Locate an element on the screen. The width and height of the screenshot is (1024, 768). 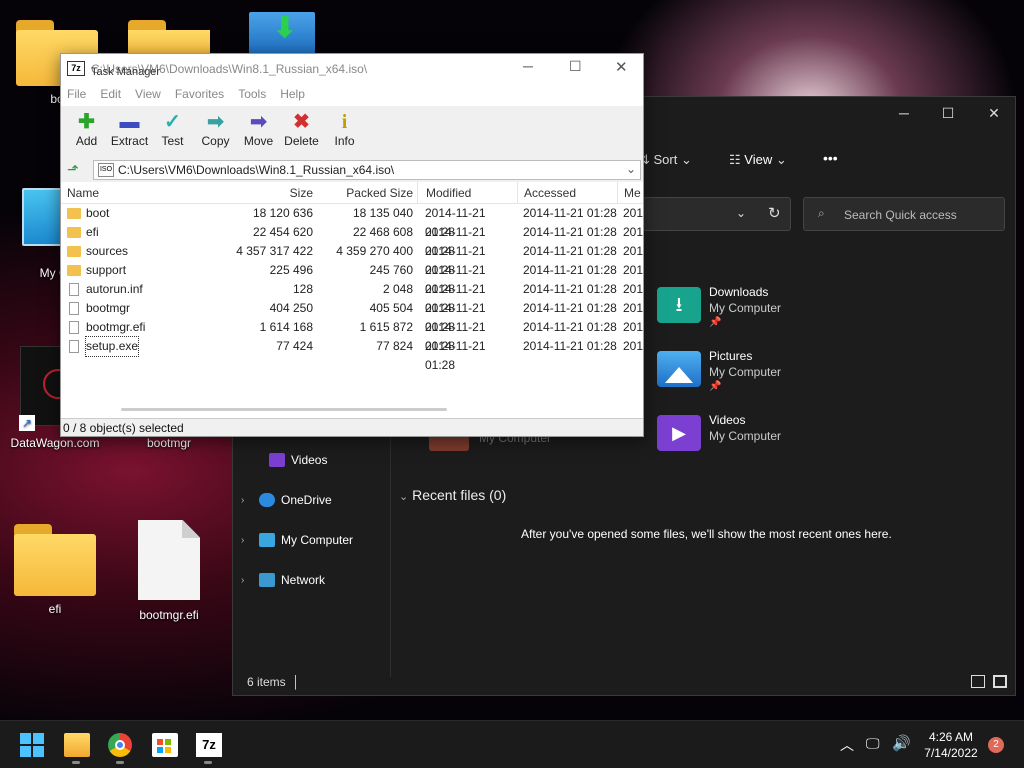
monitor-download-icon: ⬇ is located at coordinates (282, 33).